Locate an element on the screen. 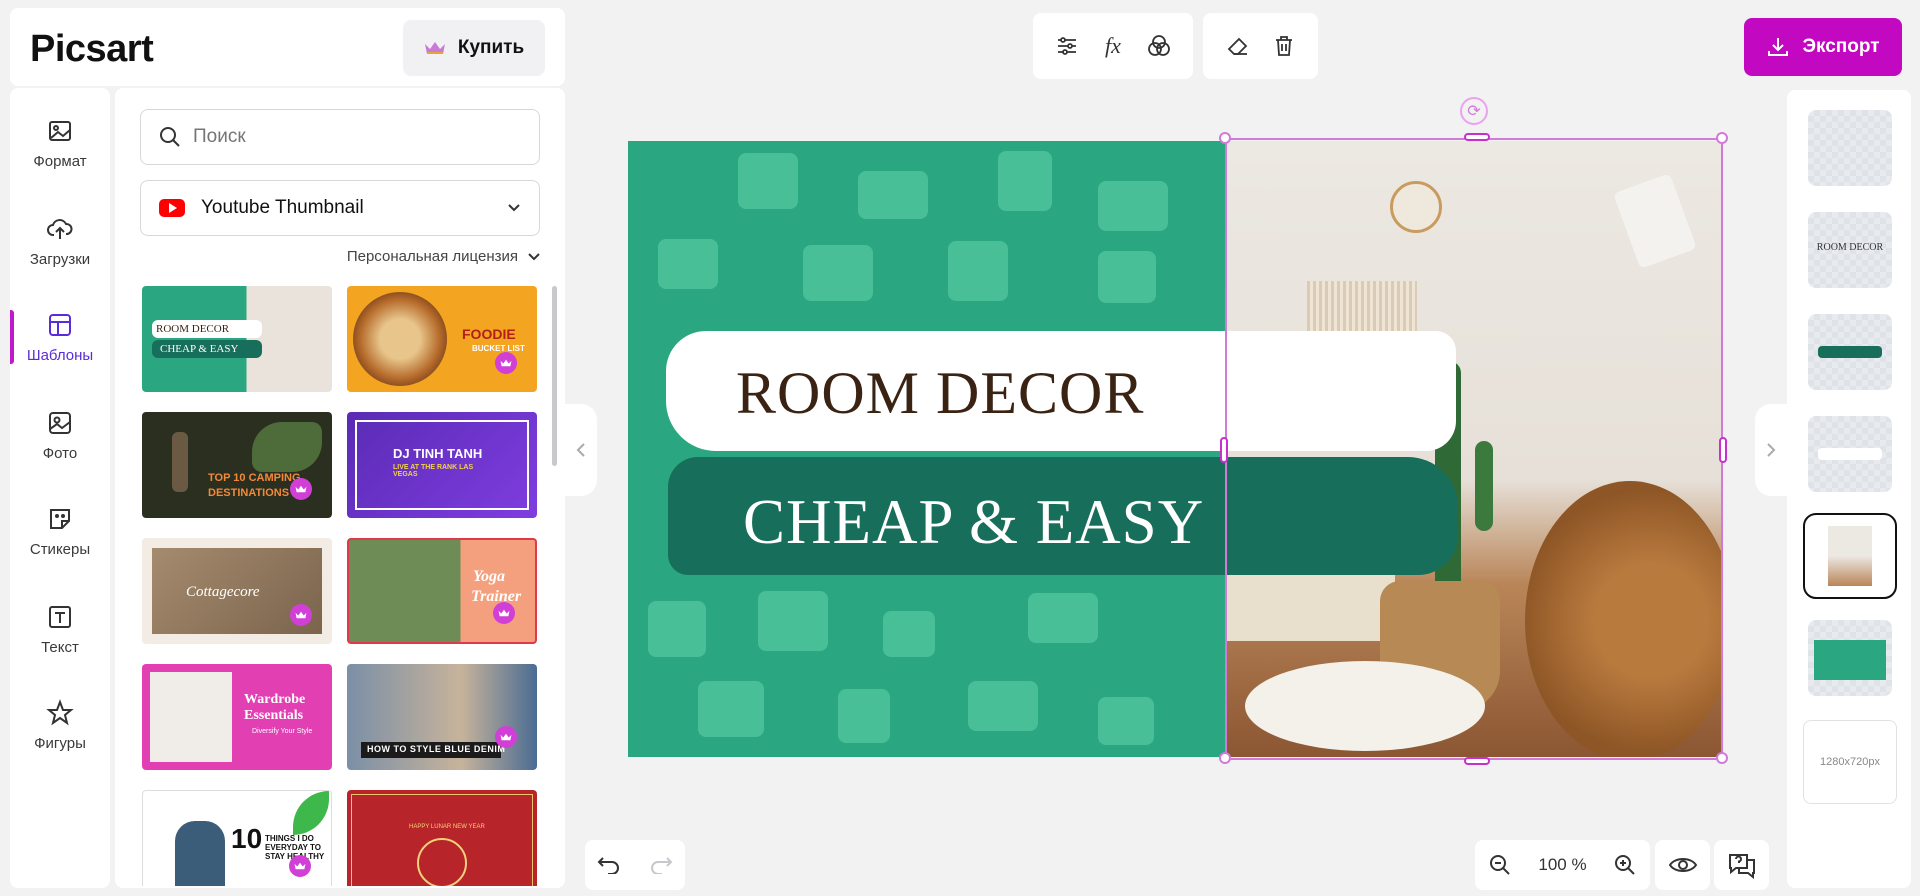  rail-item-templates: Шаблоны is located at coordinates (60, 337).